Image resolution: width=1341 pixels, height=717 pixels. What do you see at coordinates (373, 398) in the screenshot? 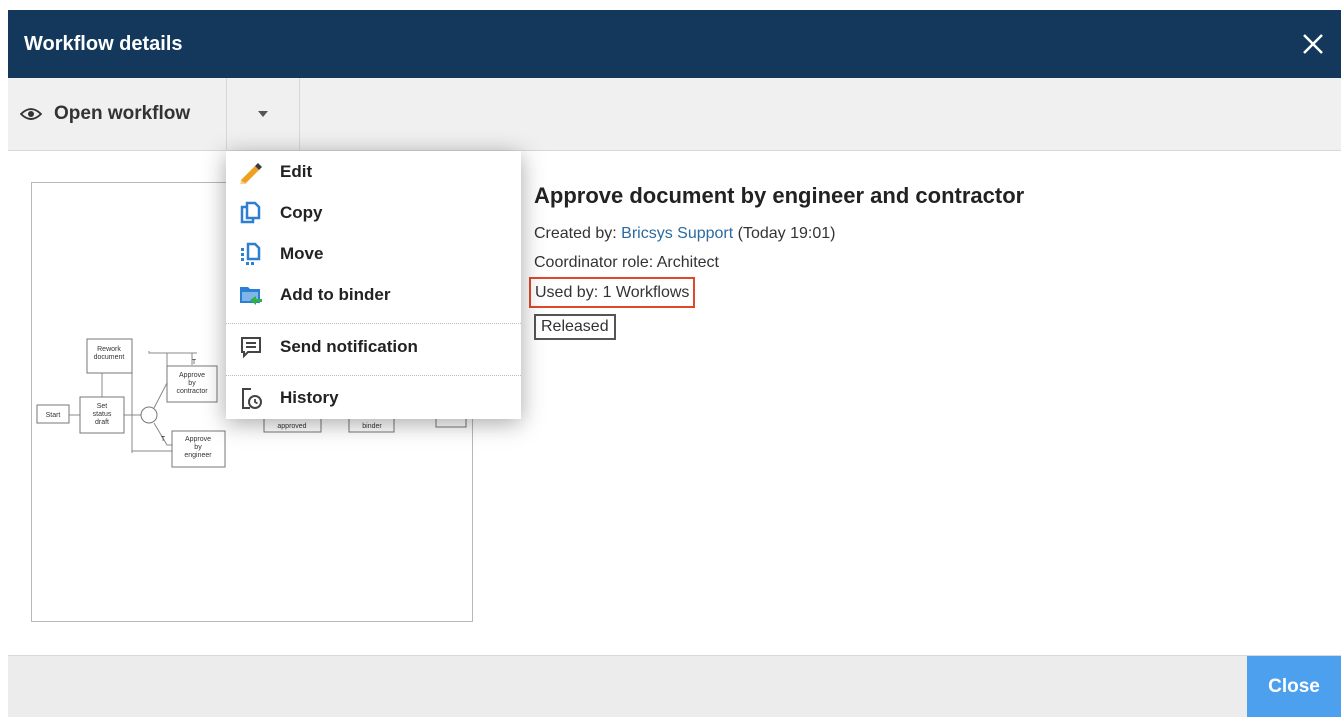
I see `menu-item-history: History` at bounding box center [373, 398].